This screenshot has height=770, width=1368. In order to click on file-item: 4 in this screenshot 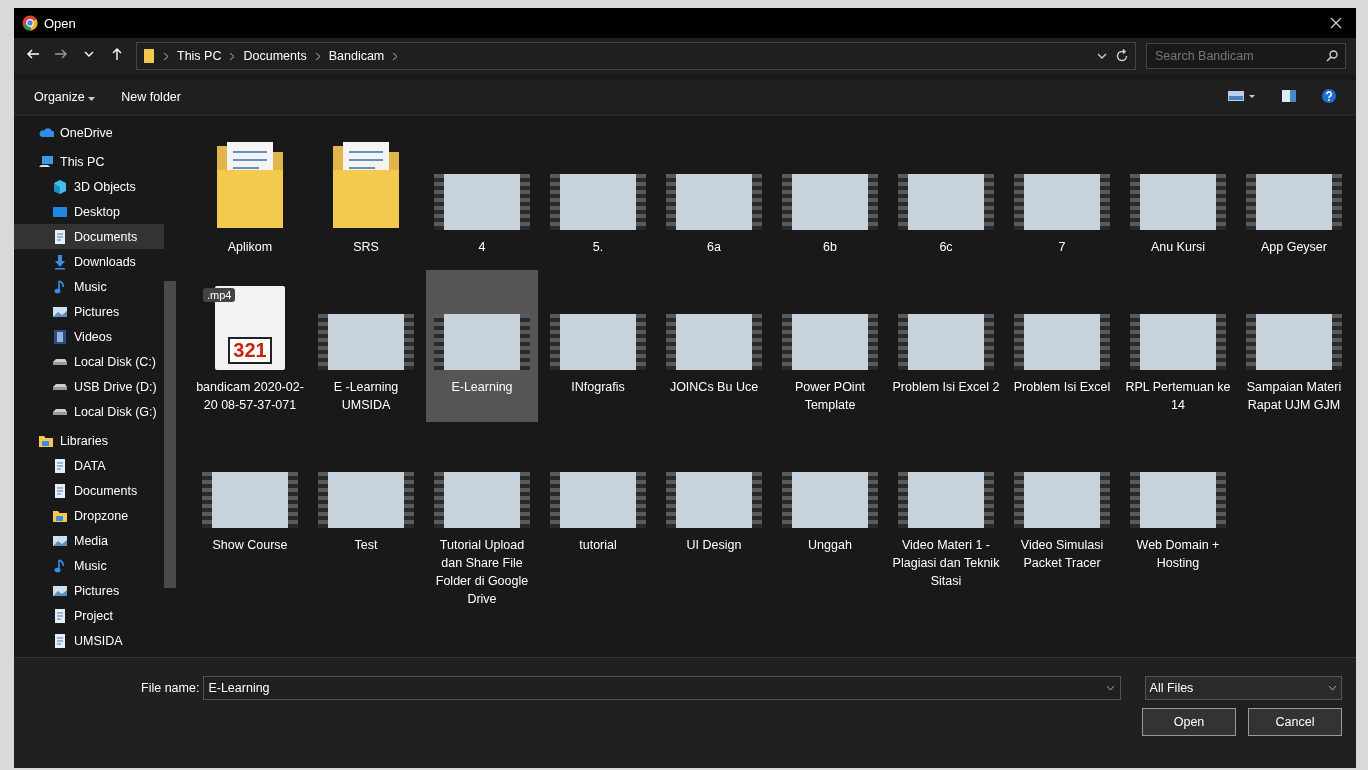, I will do `click(482, 197)`.